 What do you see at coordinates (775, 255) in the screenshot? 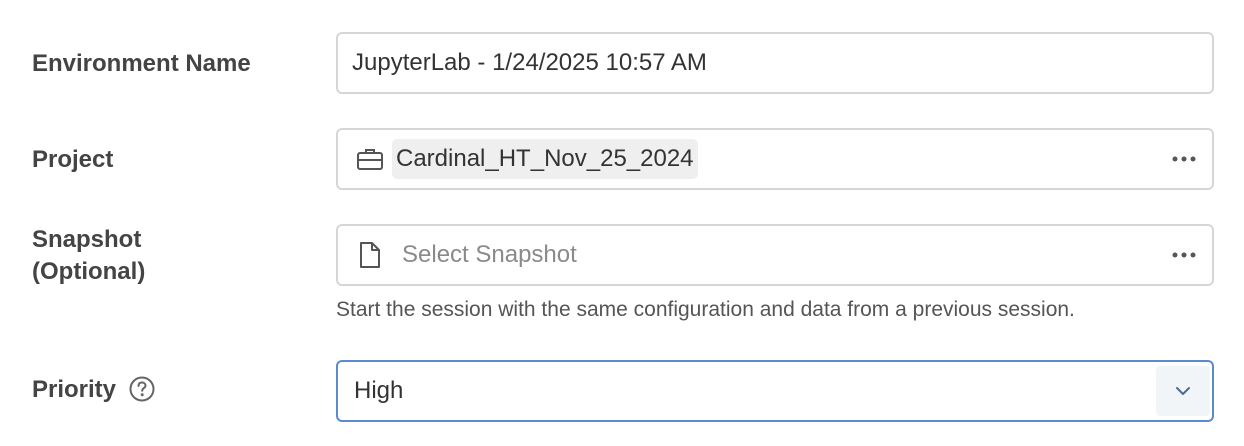
I see `snapshot-selector: Select Snapshot` at bounding box center [775, 255].